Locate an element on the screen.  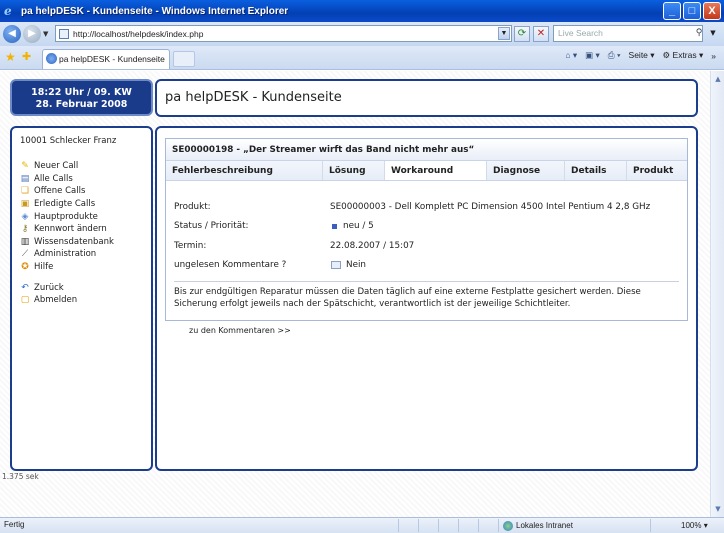
status-text: Fertig is located at coordinates (14, 524).